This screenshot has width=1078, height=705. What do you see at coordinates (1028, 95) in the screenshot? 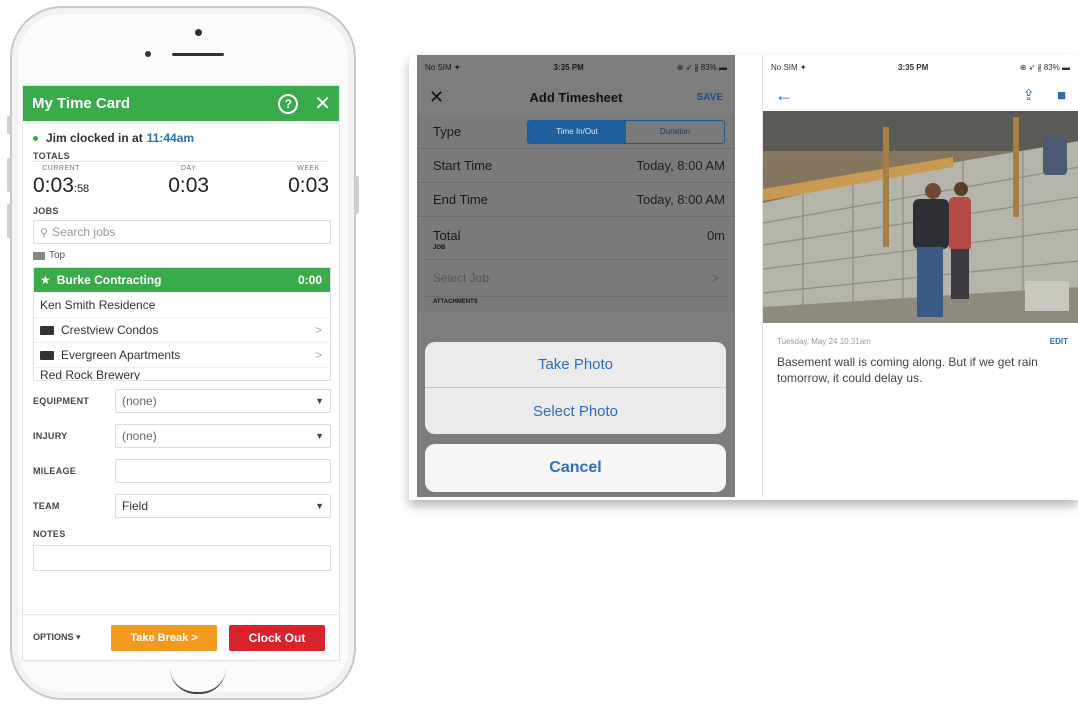
I see `share-icon: ⇪` at bounding box center [1028, 95].